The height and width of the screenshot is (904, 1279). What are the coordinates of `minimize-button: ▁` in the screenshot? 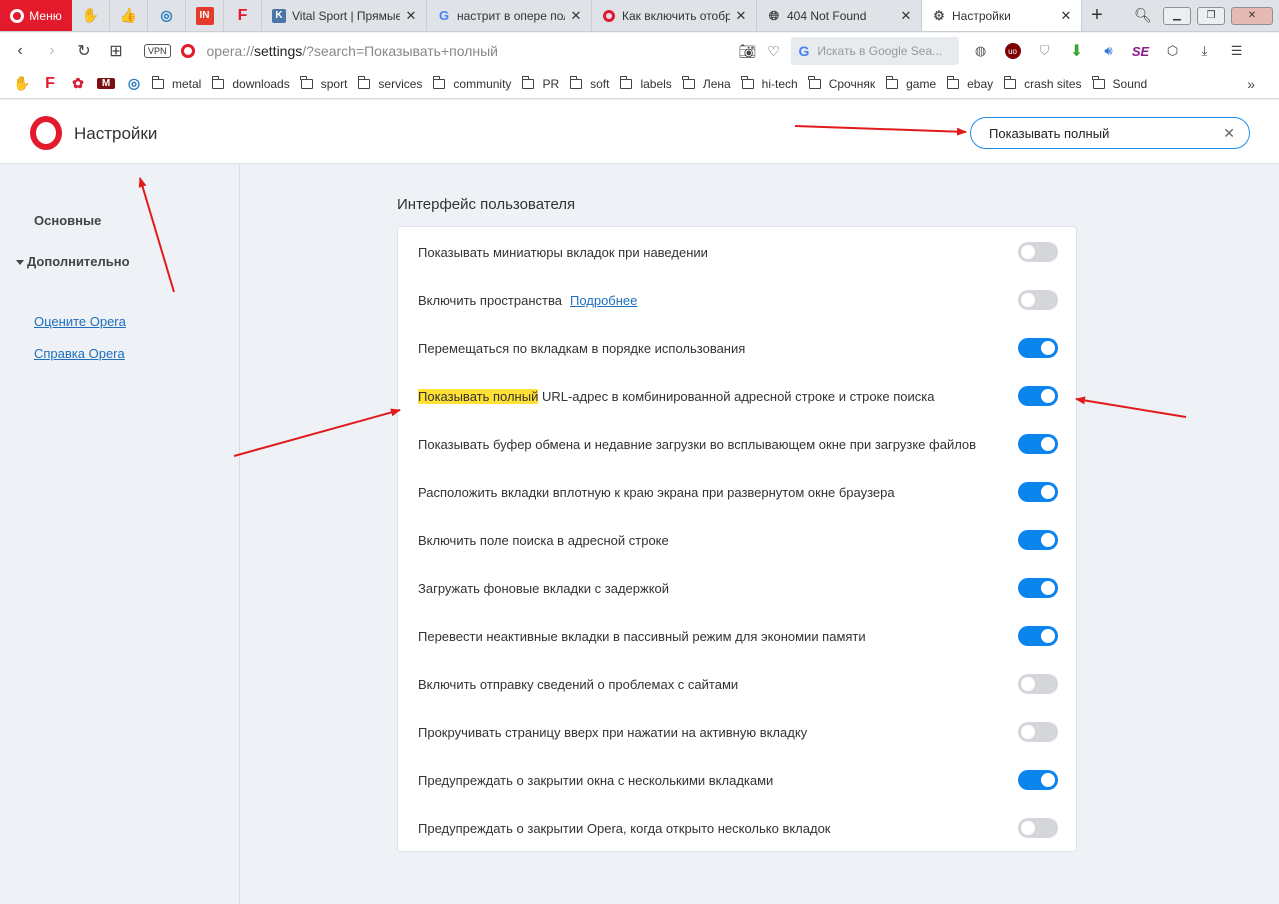 It's located at (1177, 15).